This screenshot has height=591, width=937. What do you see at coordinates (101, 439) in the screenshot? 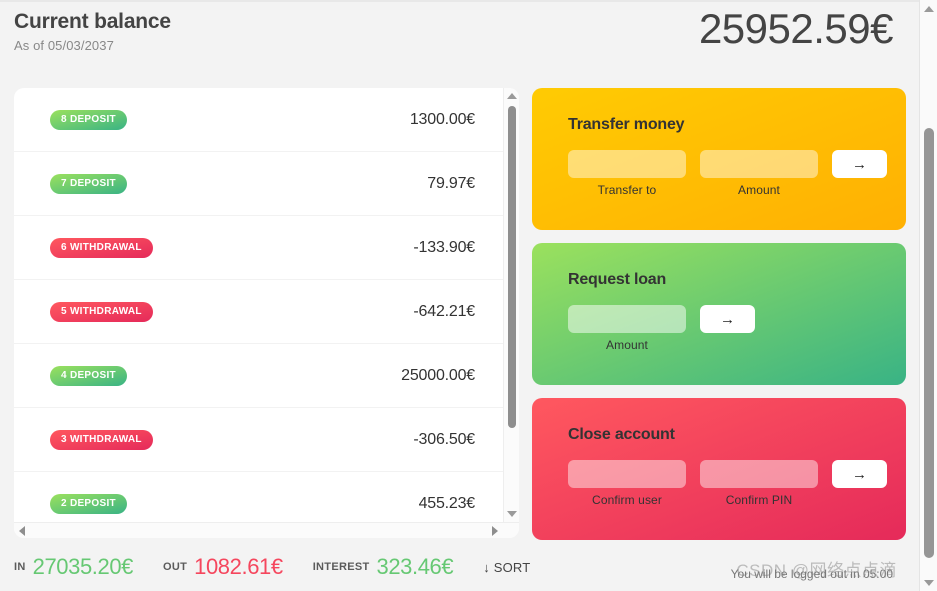
I see `movement-type-badge: 3 WITHDRAWAL` at bounding box center [101, 439].